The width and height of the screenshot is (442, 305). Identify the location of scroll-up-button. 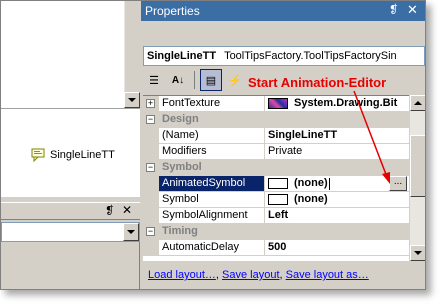
(417, 103).